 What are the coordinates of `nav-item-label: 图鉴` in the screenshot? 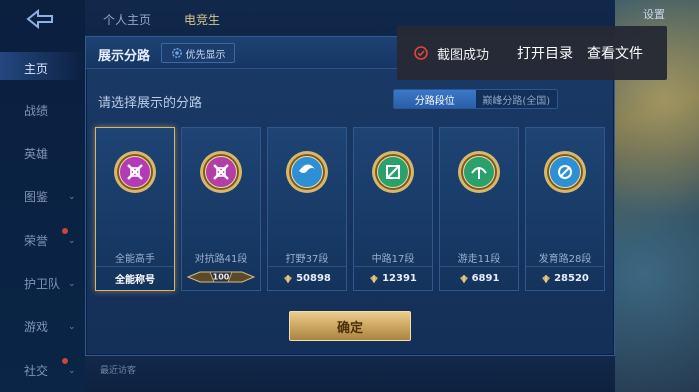 It's located at (36, 197).